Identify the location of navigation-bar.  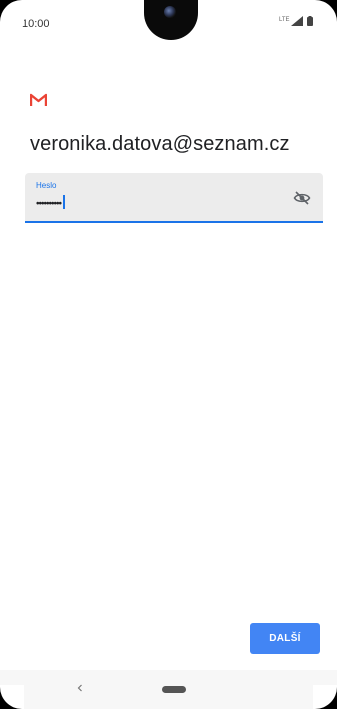
(168, 689).